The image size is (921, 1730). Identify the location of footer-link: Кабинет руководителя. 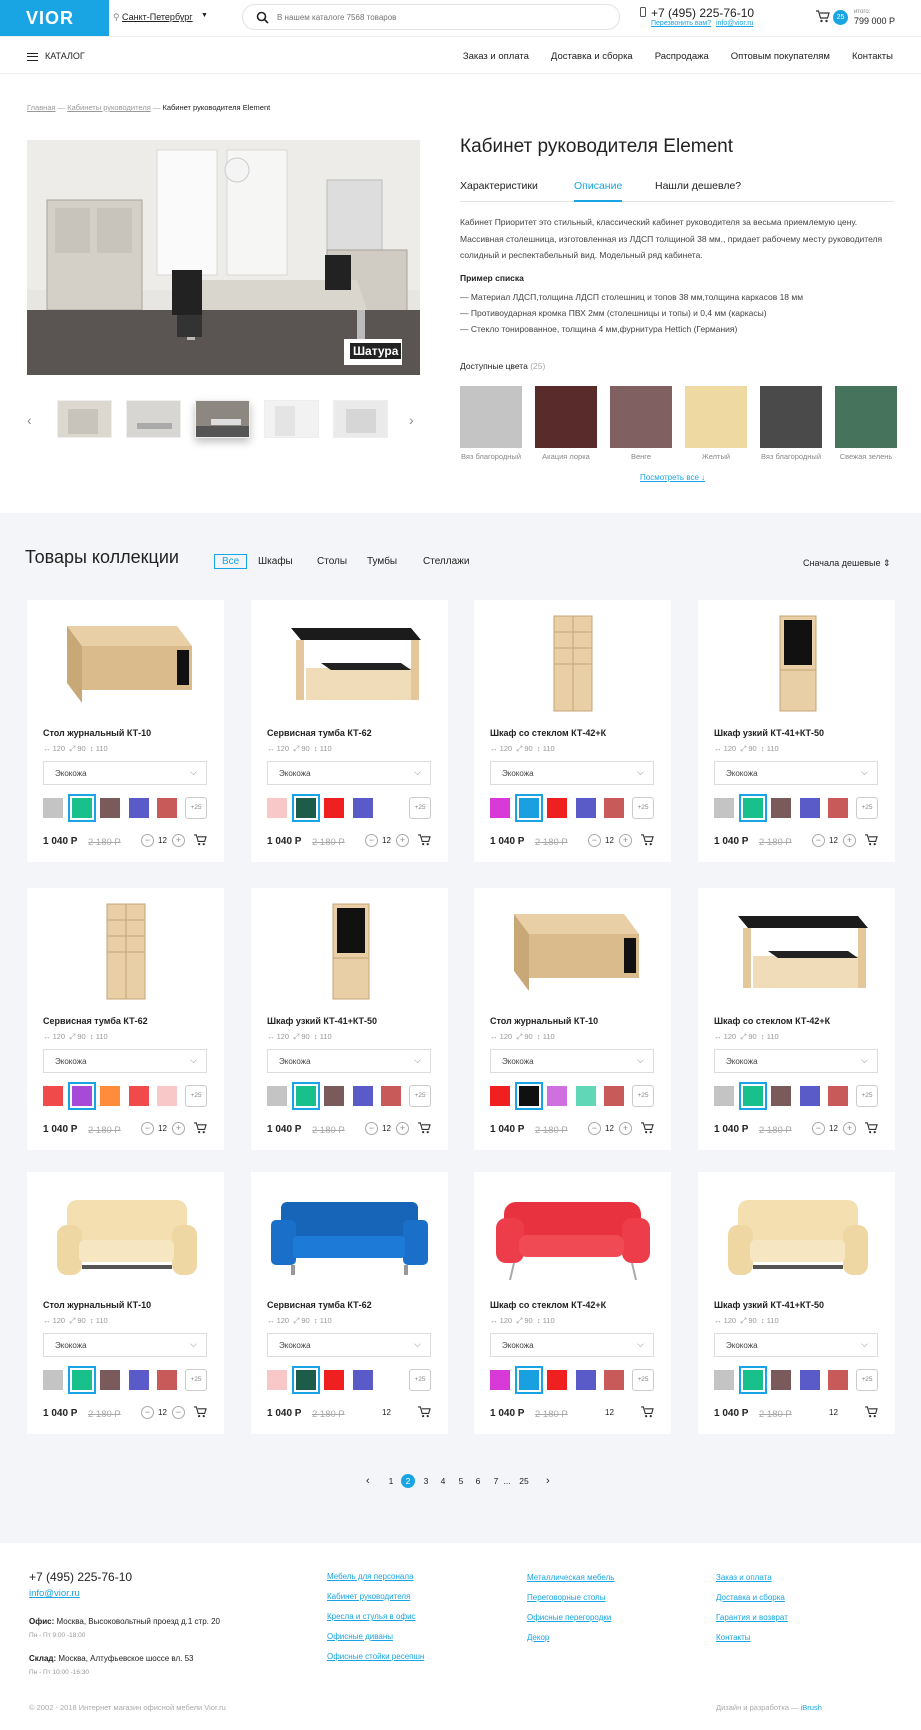
(375, 1597).